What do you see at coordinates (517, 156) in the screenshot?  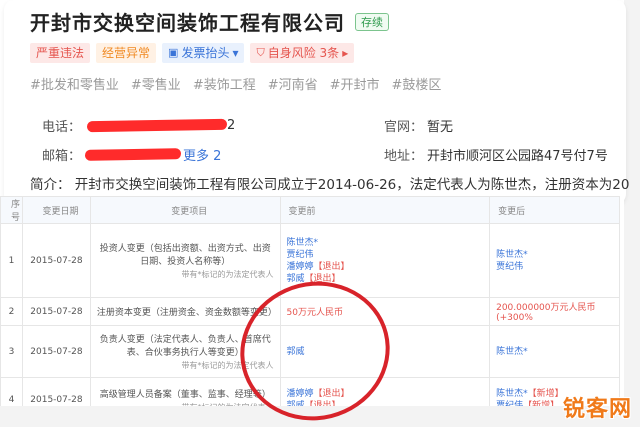 I see `address-value: 开封市顺河区公园路47号付7号` at bounding box center [517, 156].